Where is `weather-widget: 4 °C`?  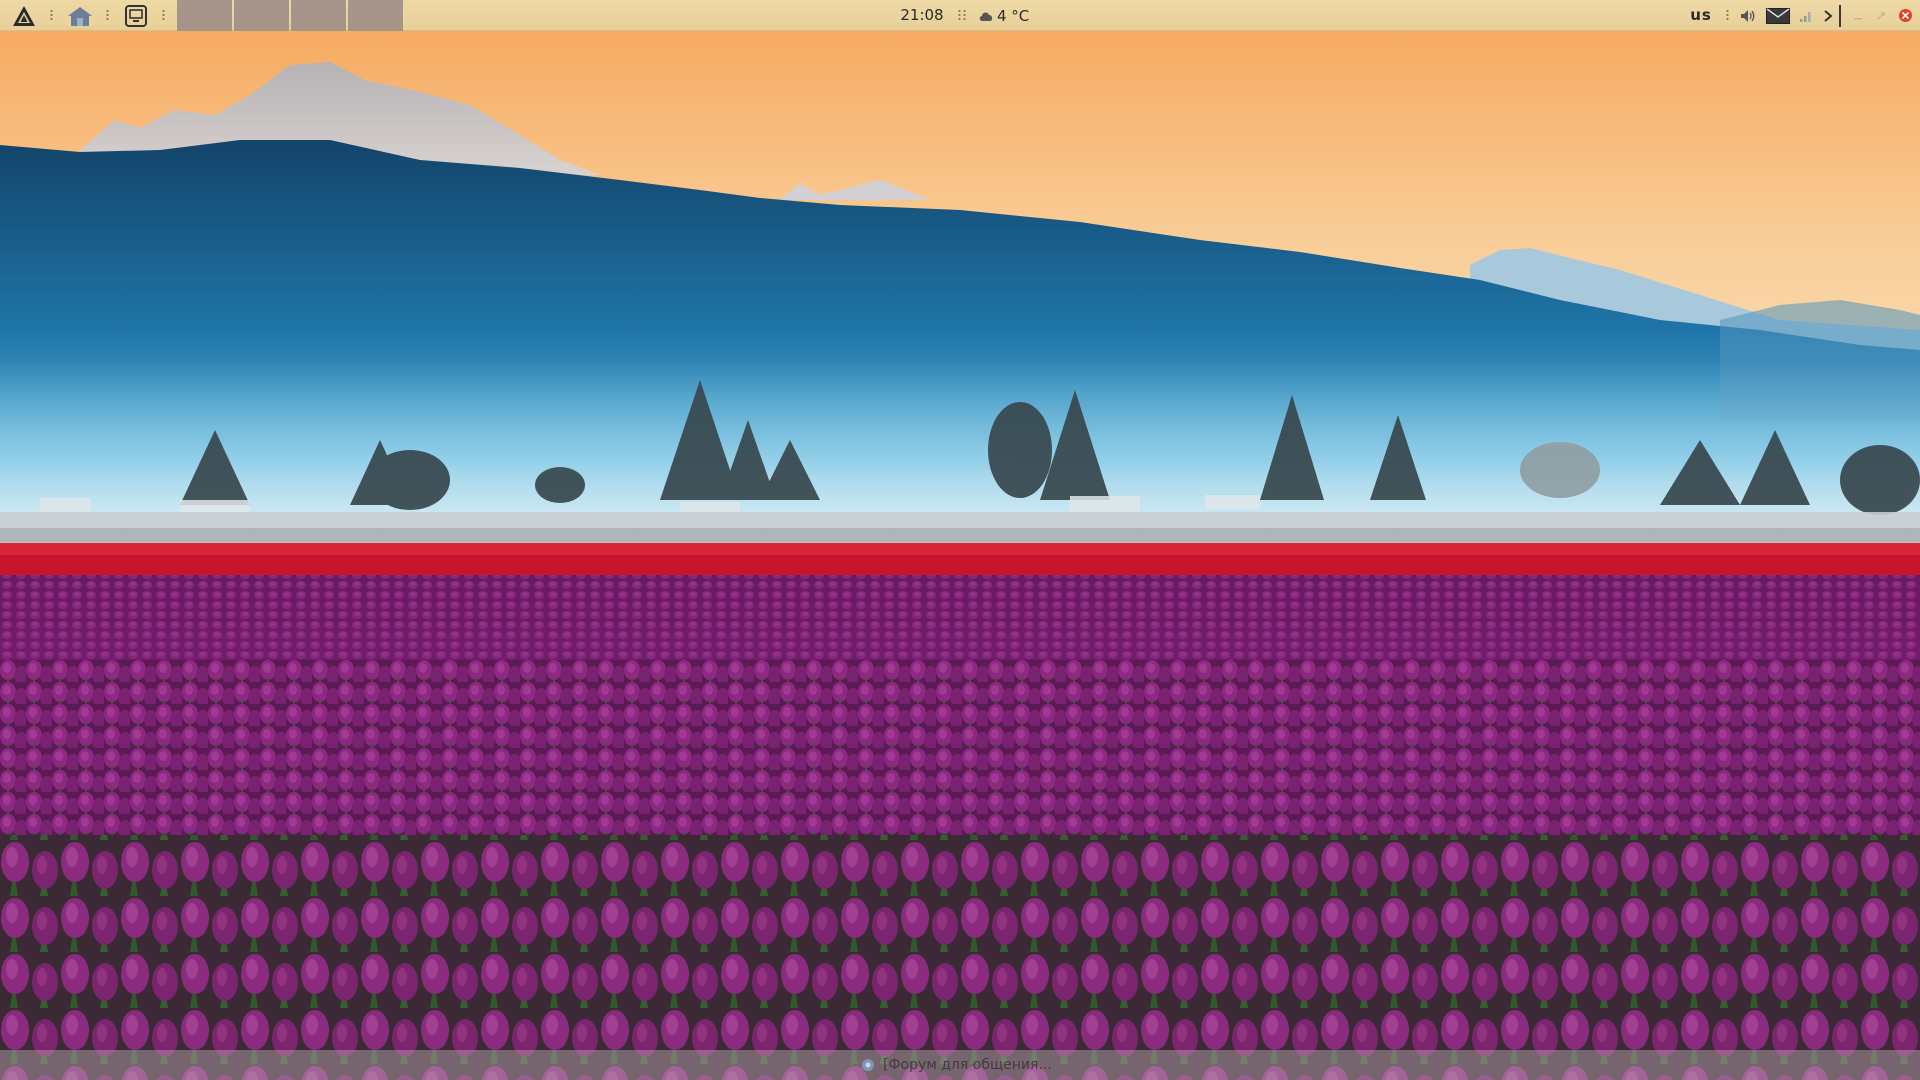 weather-widget: 4 °C is located at coordinates (1003, 15).